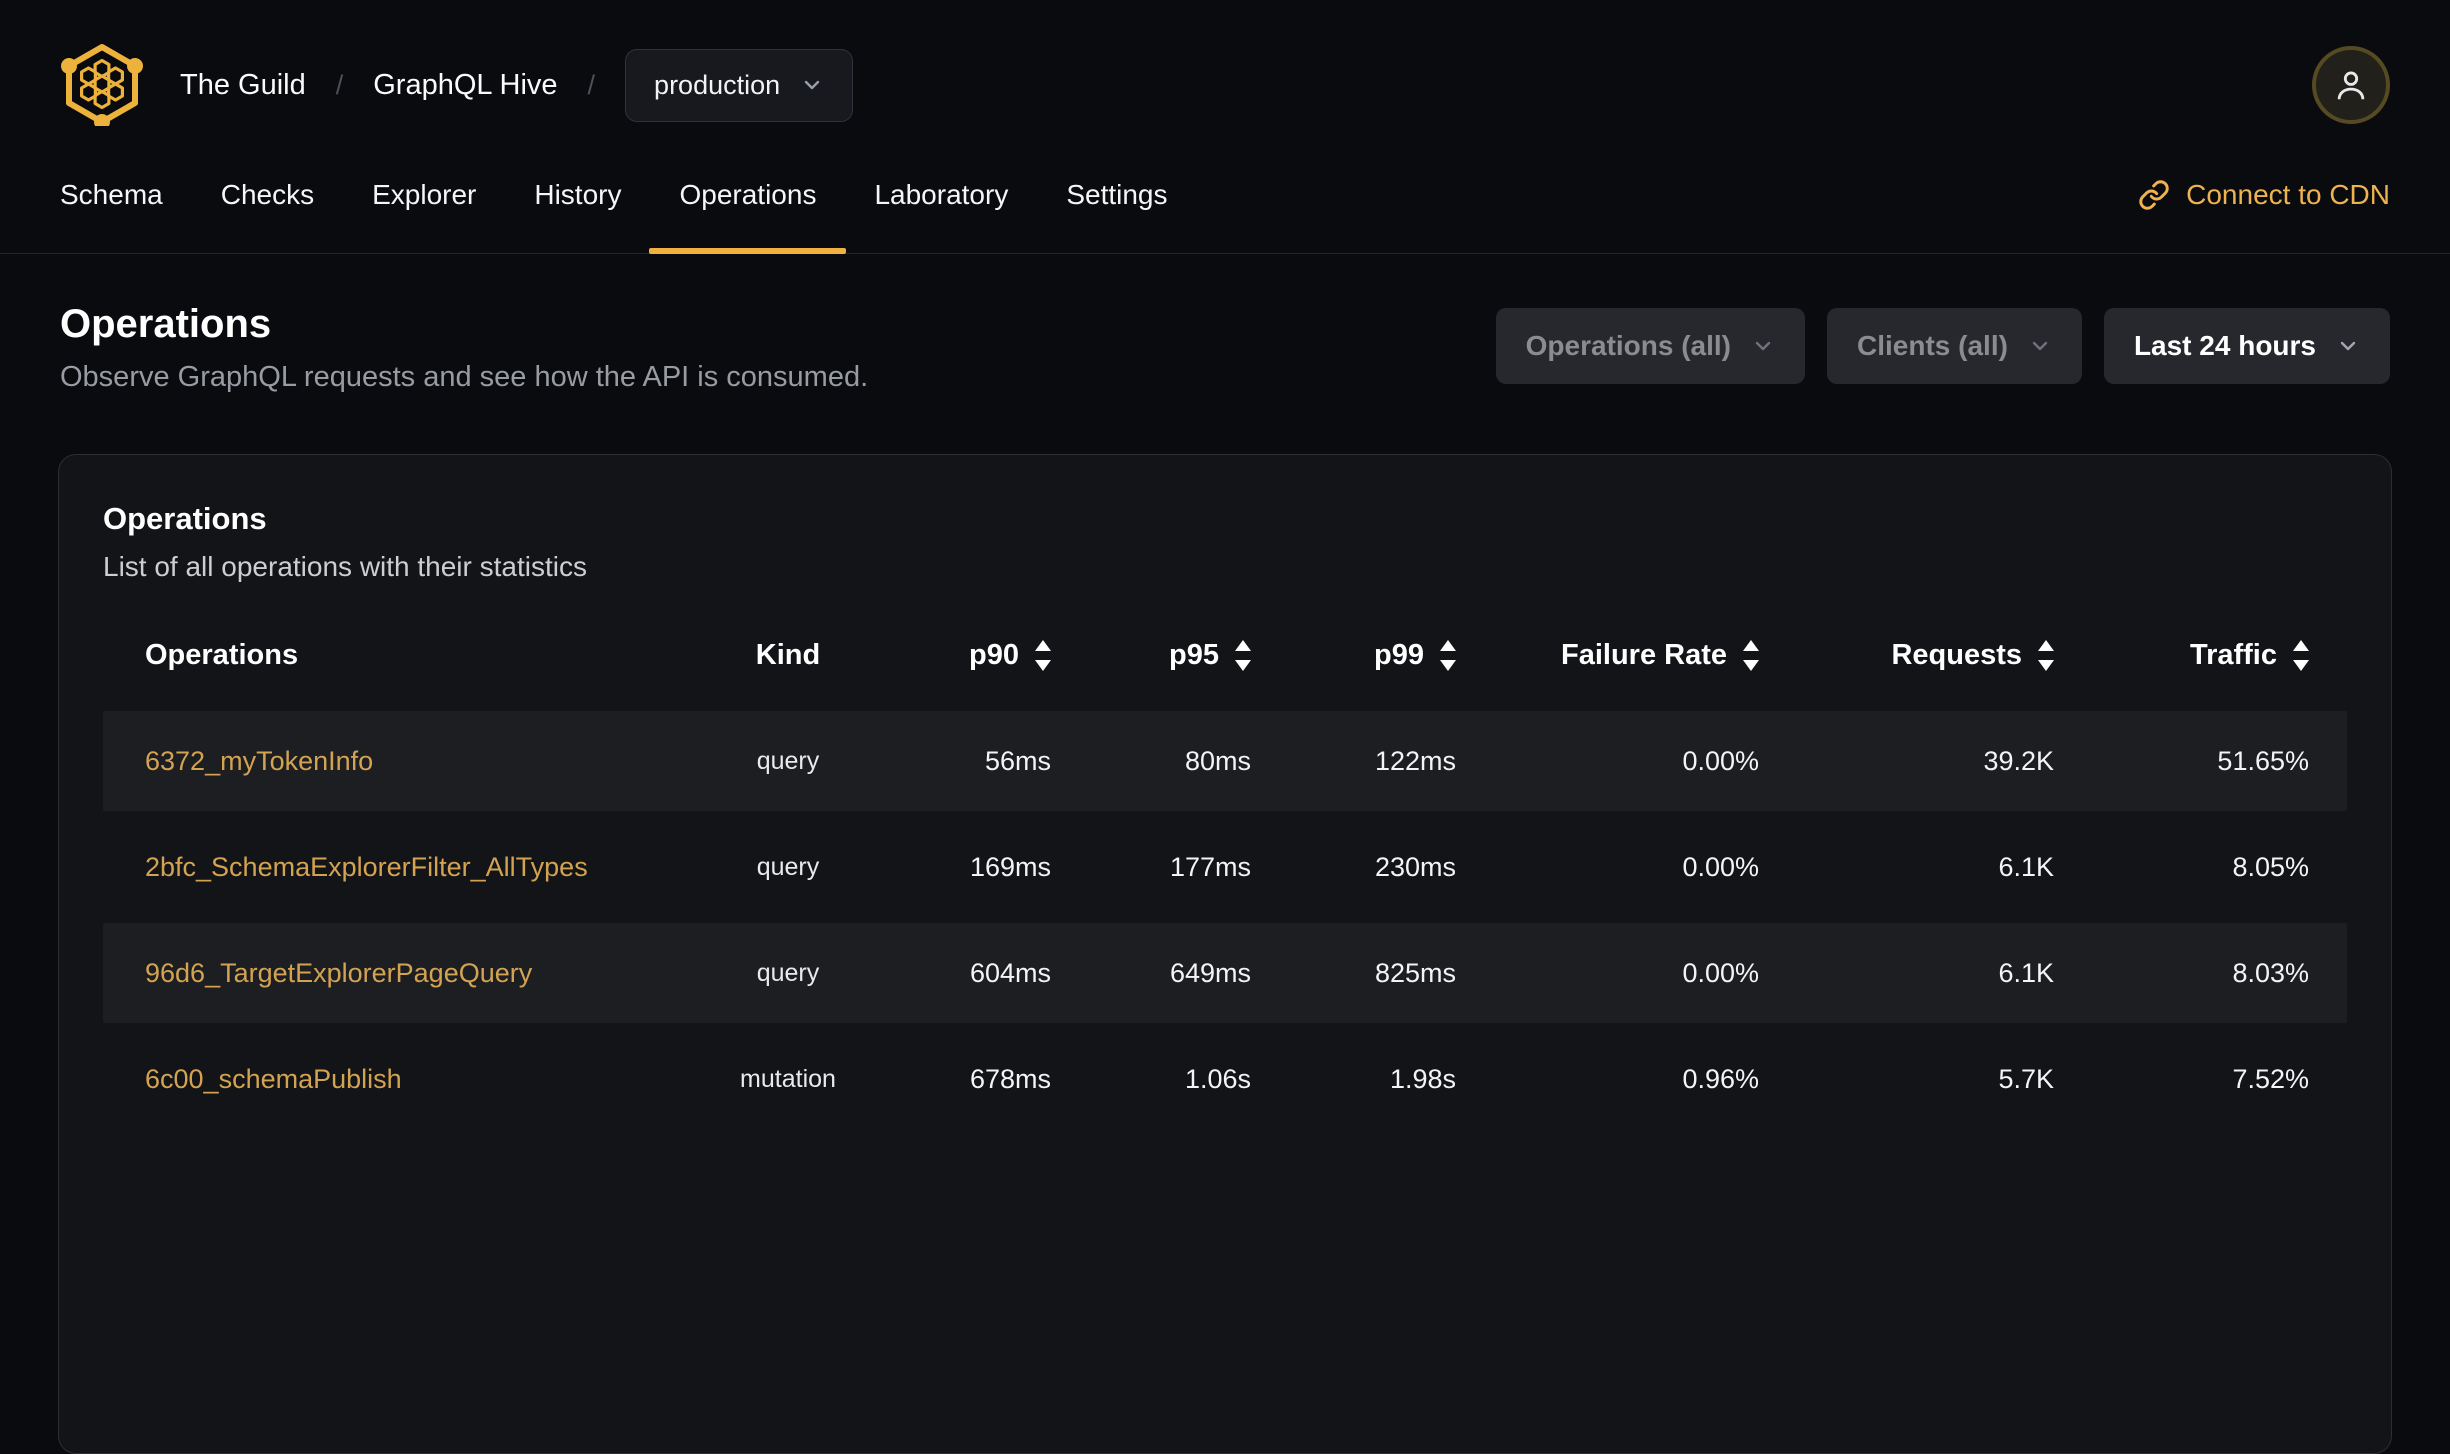  What do you see at coordinates (267, 194) in the screenshot?
I see `tab-checks: Checks` at bounding box center [267, 194].